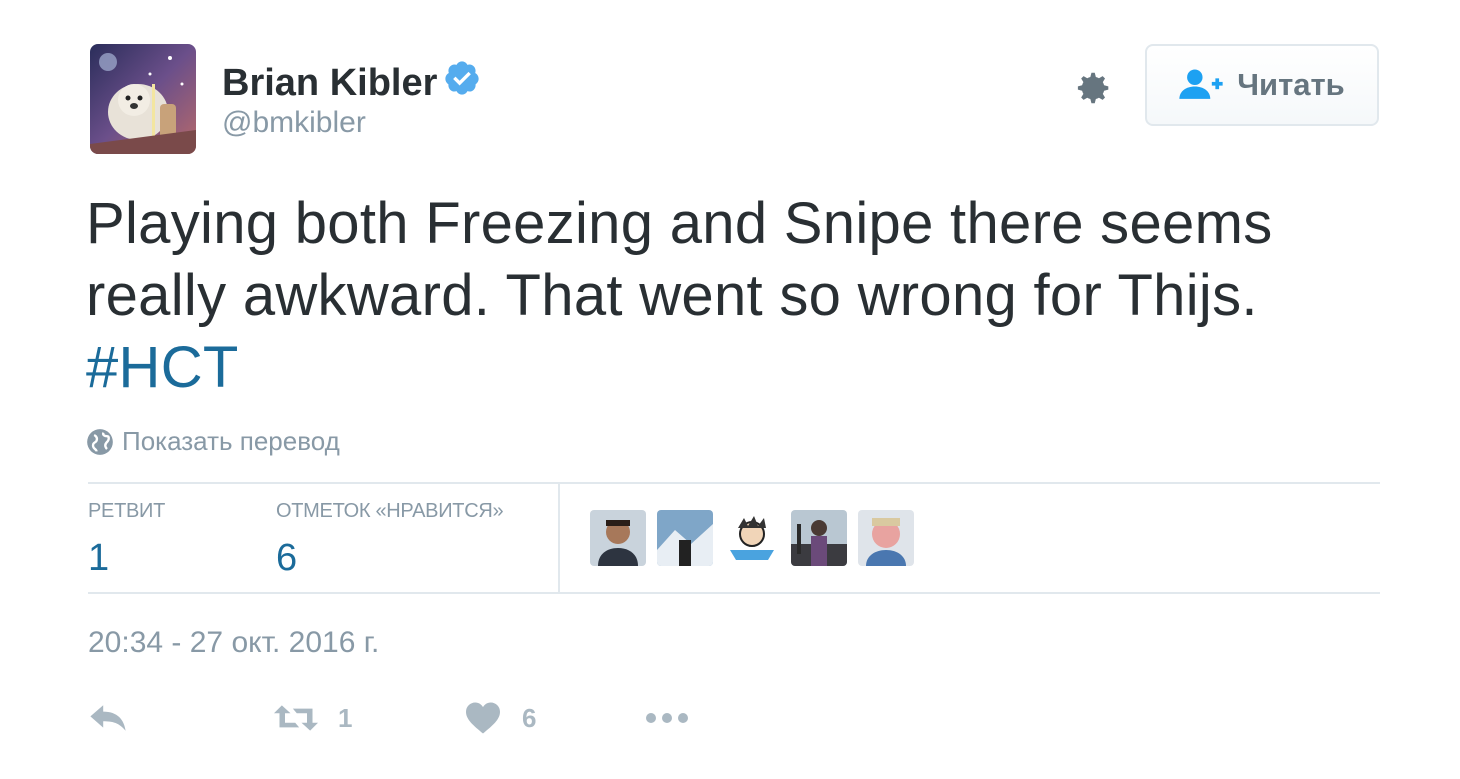  I want to click on follow-button-label: Читать, so click(1291, 84).